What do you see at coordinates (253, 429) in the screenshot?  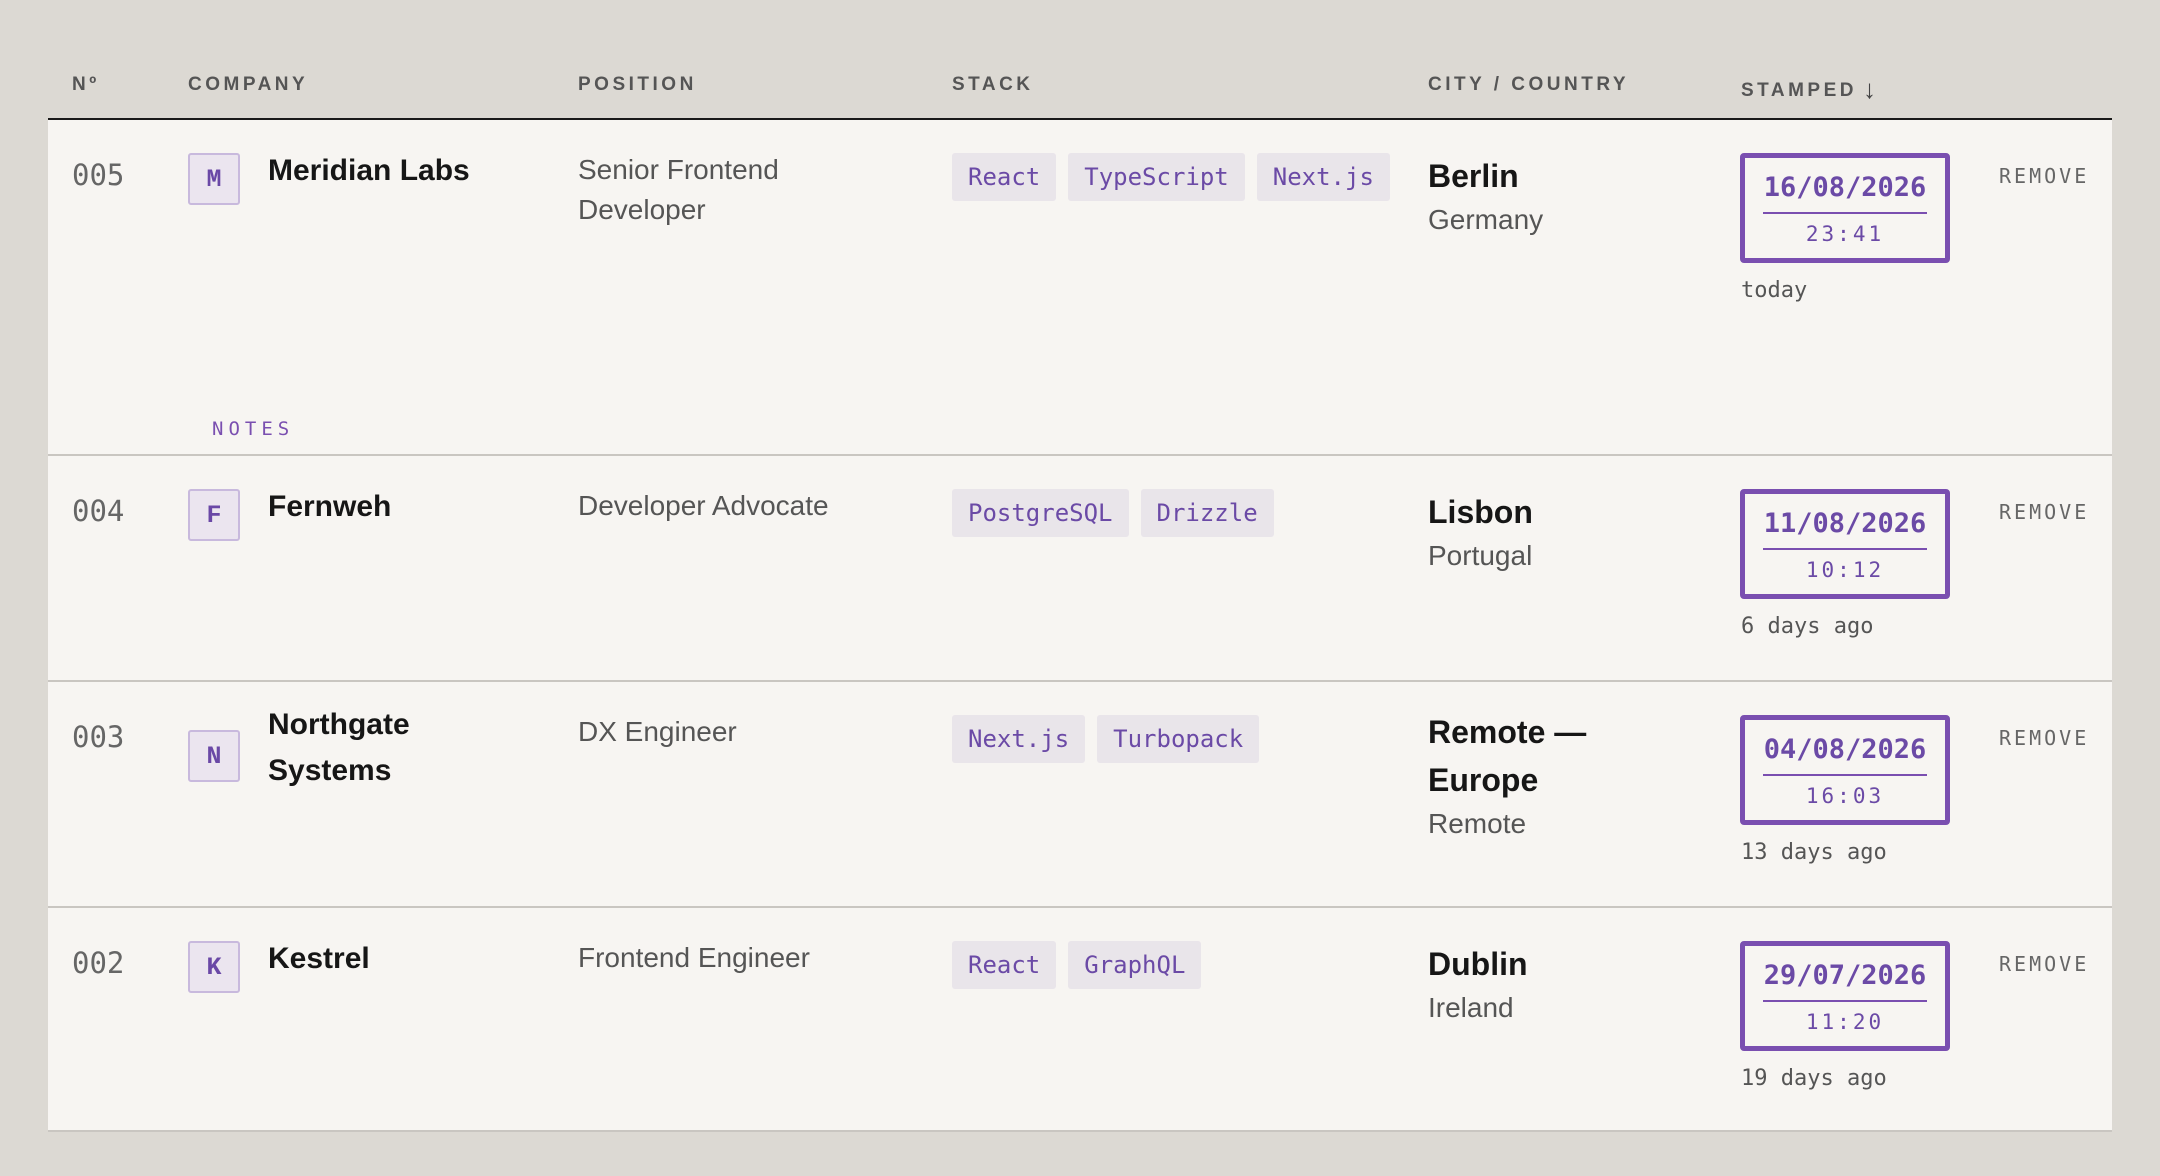 I see `notes-label: NOTES` at bounding box center [253, 429].